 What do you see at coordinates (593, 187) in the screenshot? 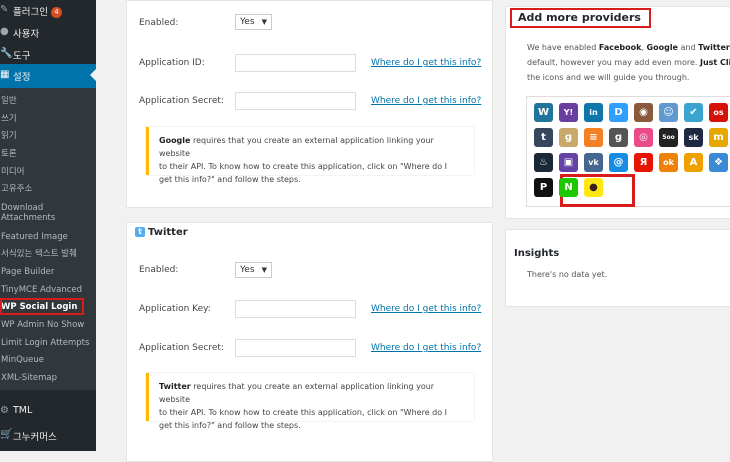
I see `kakao-icon: ●` at bounding box center [593, 187].